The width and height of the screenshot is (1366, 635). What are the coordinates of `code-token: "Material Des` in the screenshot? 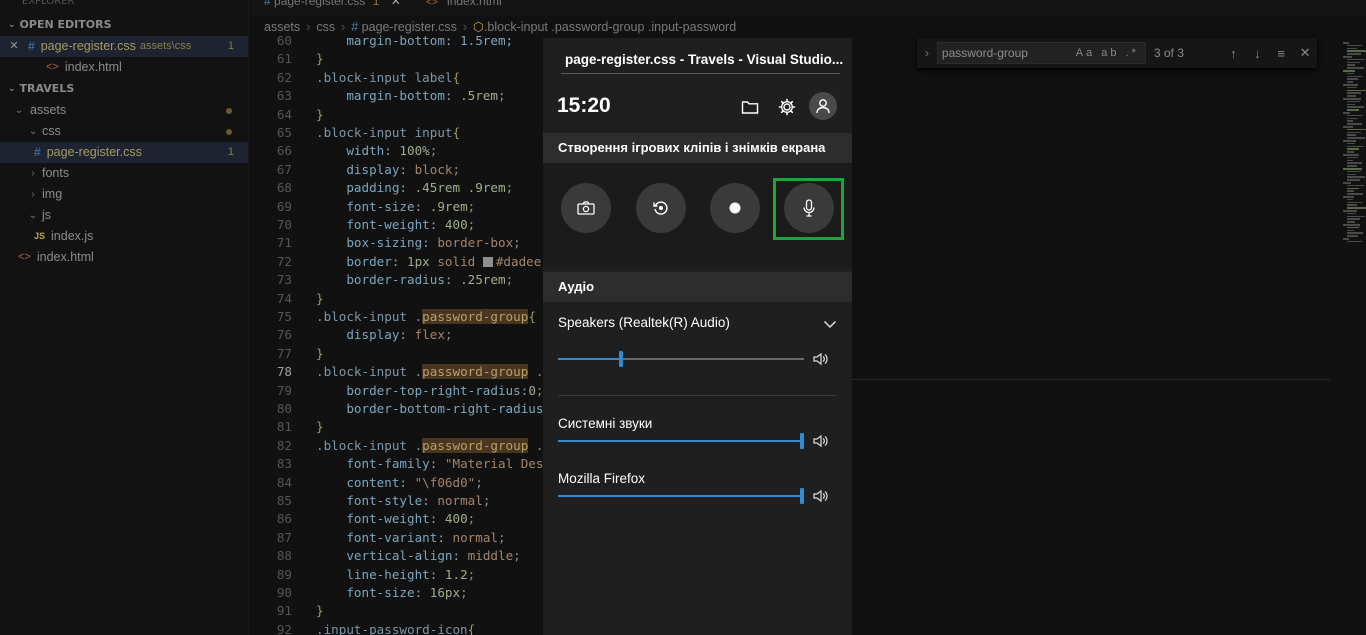 It's located at (494, 464).